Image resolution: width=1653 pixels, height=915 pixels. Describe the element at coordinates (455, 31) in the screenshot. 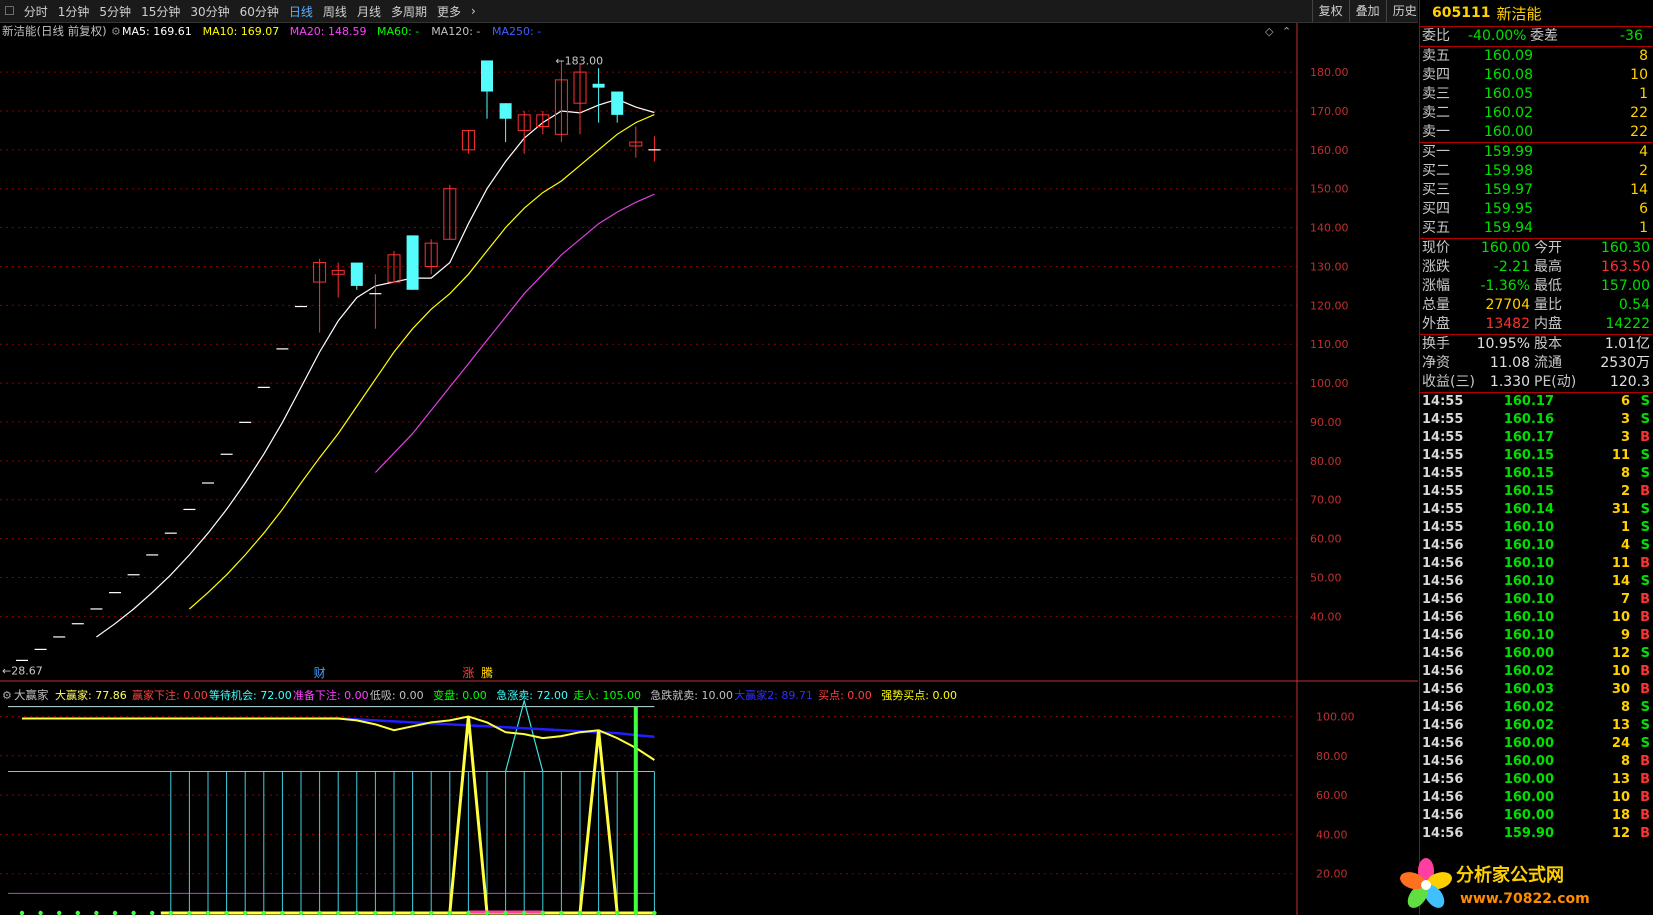

I see `ma-label-4: MA120: -` at that location.